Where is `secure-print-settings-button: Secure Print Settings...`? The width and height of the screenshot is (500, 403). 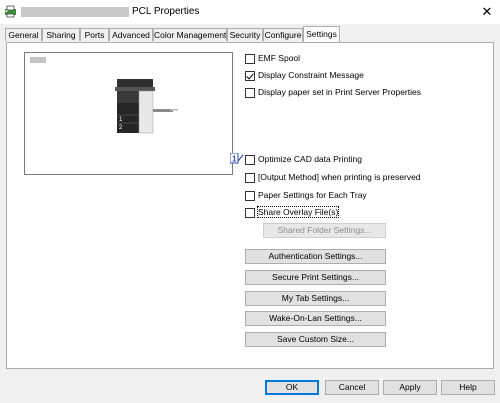
secure-print-settings-button: Secure Print Settings... is located at coordinates (315, 277).